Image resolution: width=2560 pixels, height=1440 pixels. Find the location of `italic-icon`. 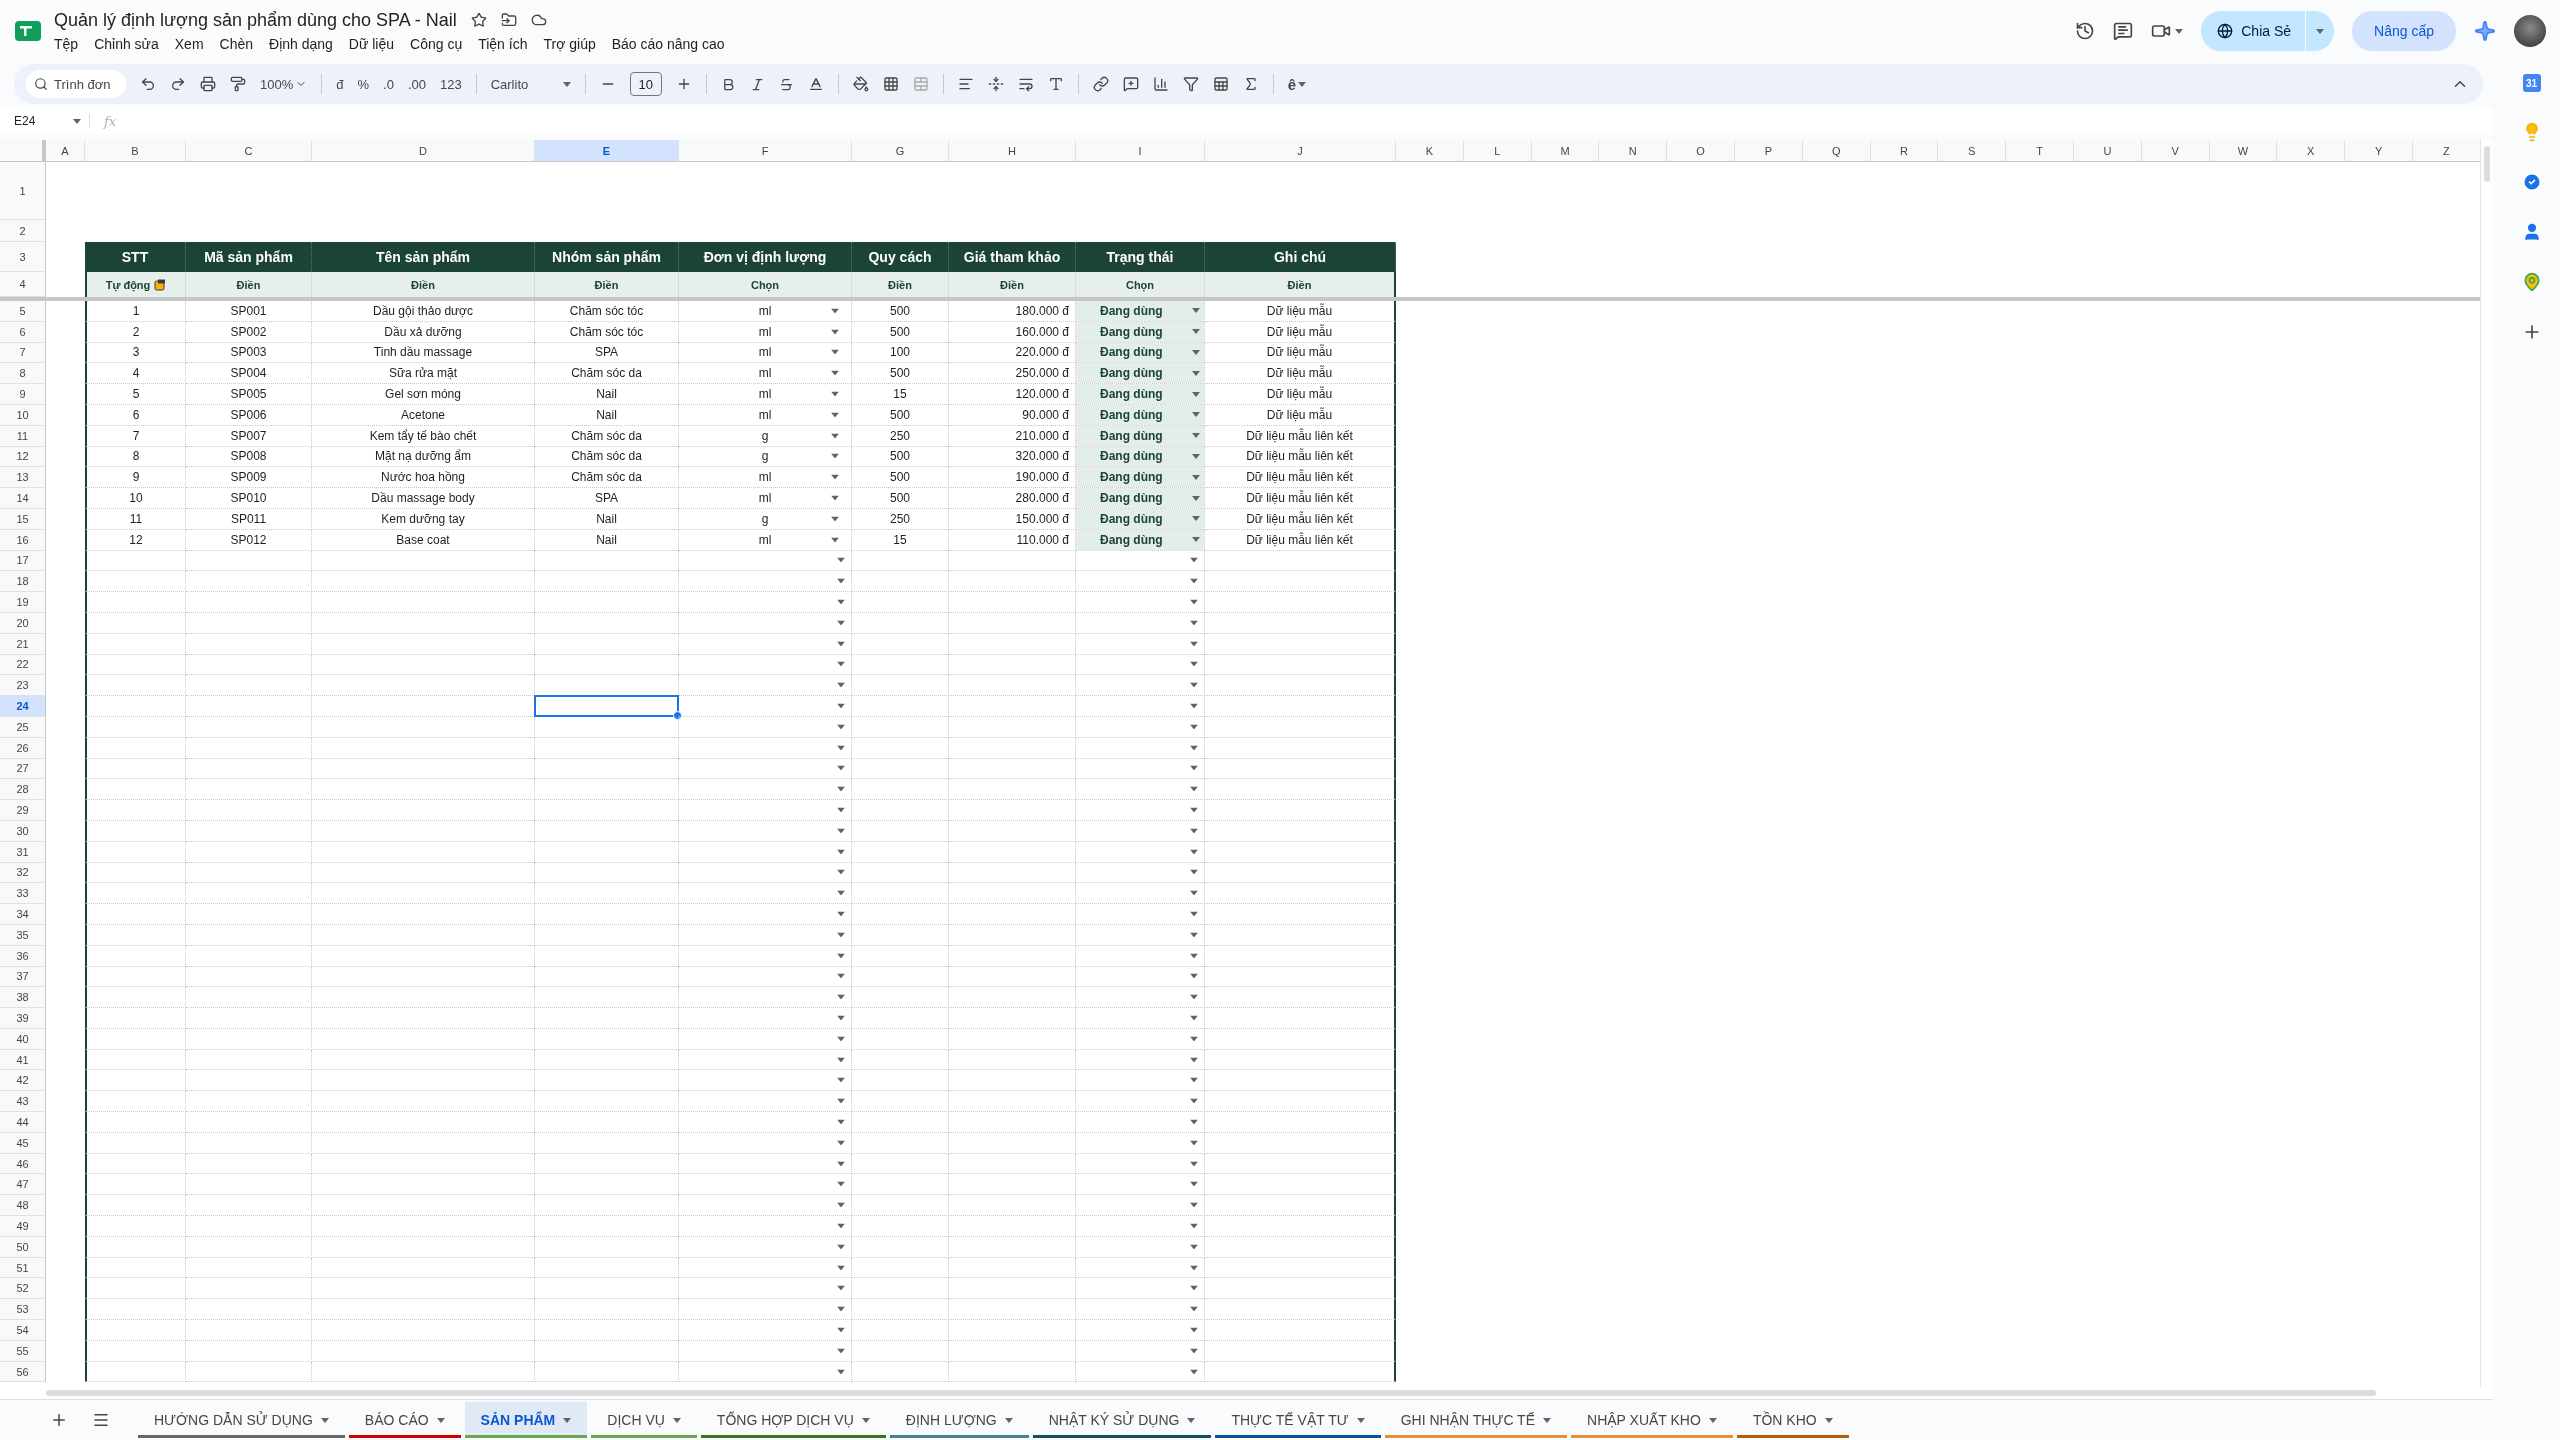

italic-icon is located at coordinates (757, 84).